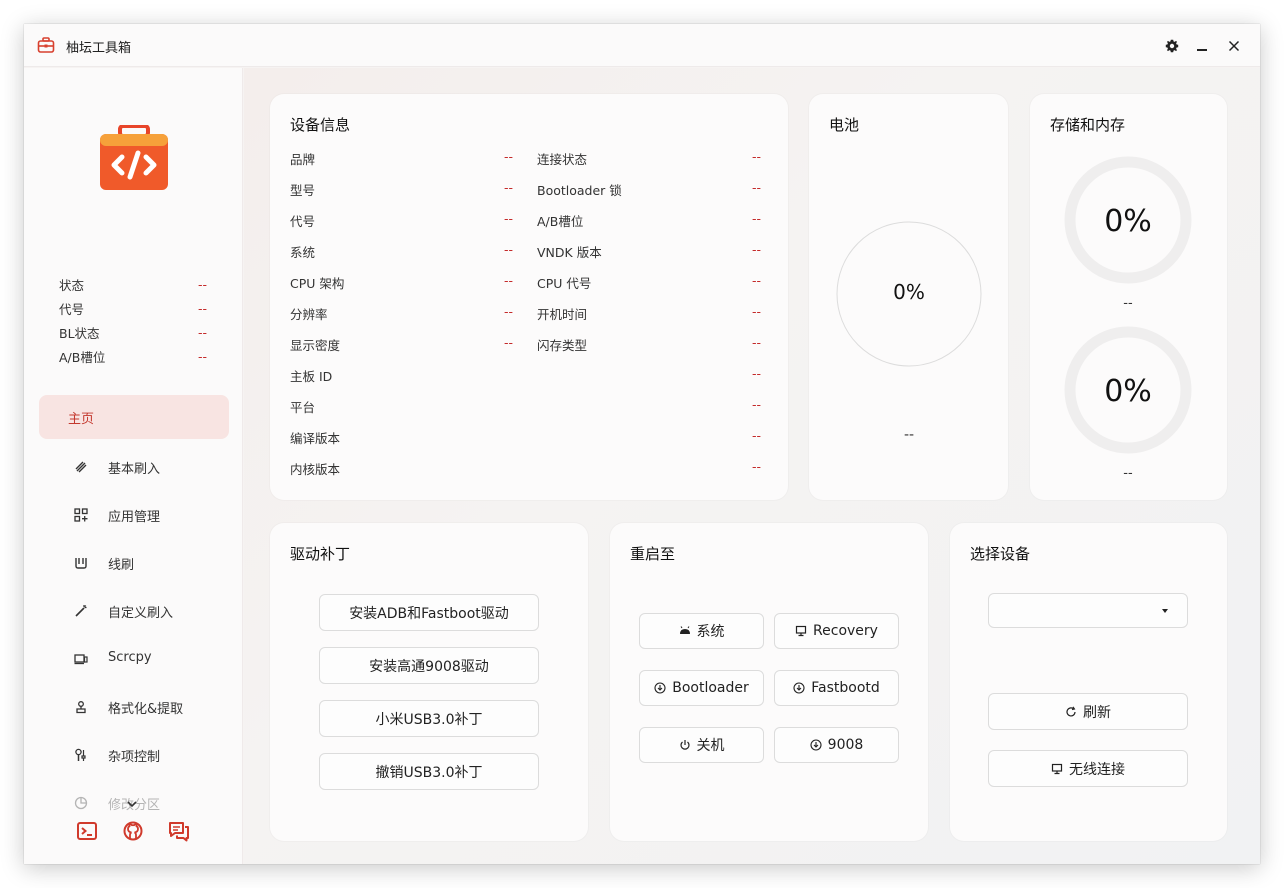 This screenshot has width=1284, height=888. Describe the element at coordinates (46, 45) in the screenshot. I see `toolbox-icon` at that location.